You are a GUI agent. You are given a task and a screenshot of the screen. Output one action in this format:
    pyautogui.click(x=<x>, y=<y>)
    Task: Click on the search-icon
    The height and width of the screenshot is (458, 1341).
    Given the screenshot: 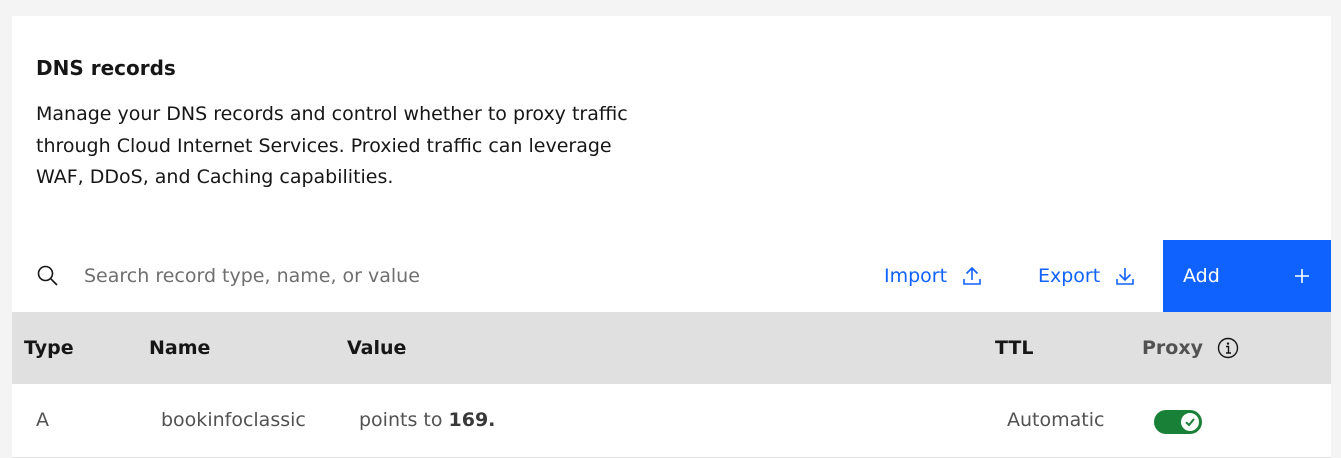 What is the action you would take?
    pyautogui.click(x=48, y=276)
    